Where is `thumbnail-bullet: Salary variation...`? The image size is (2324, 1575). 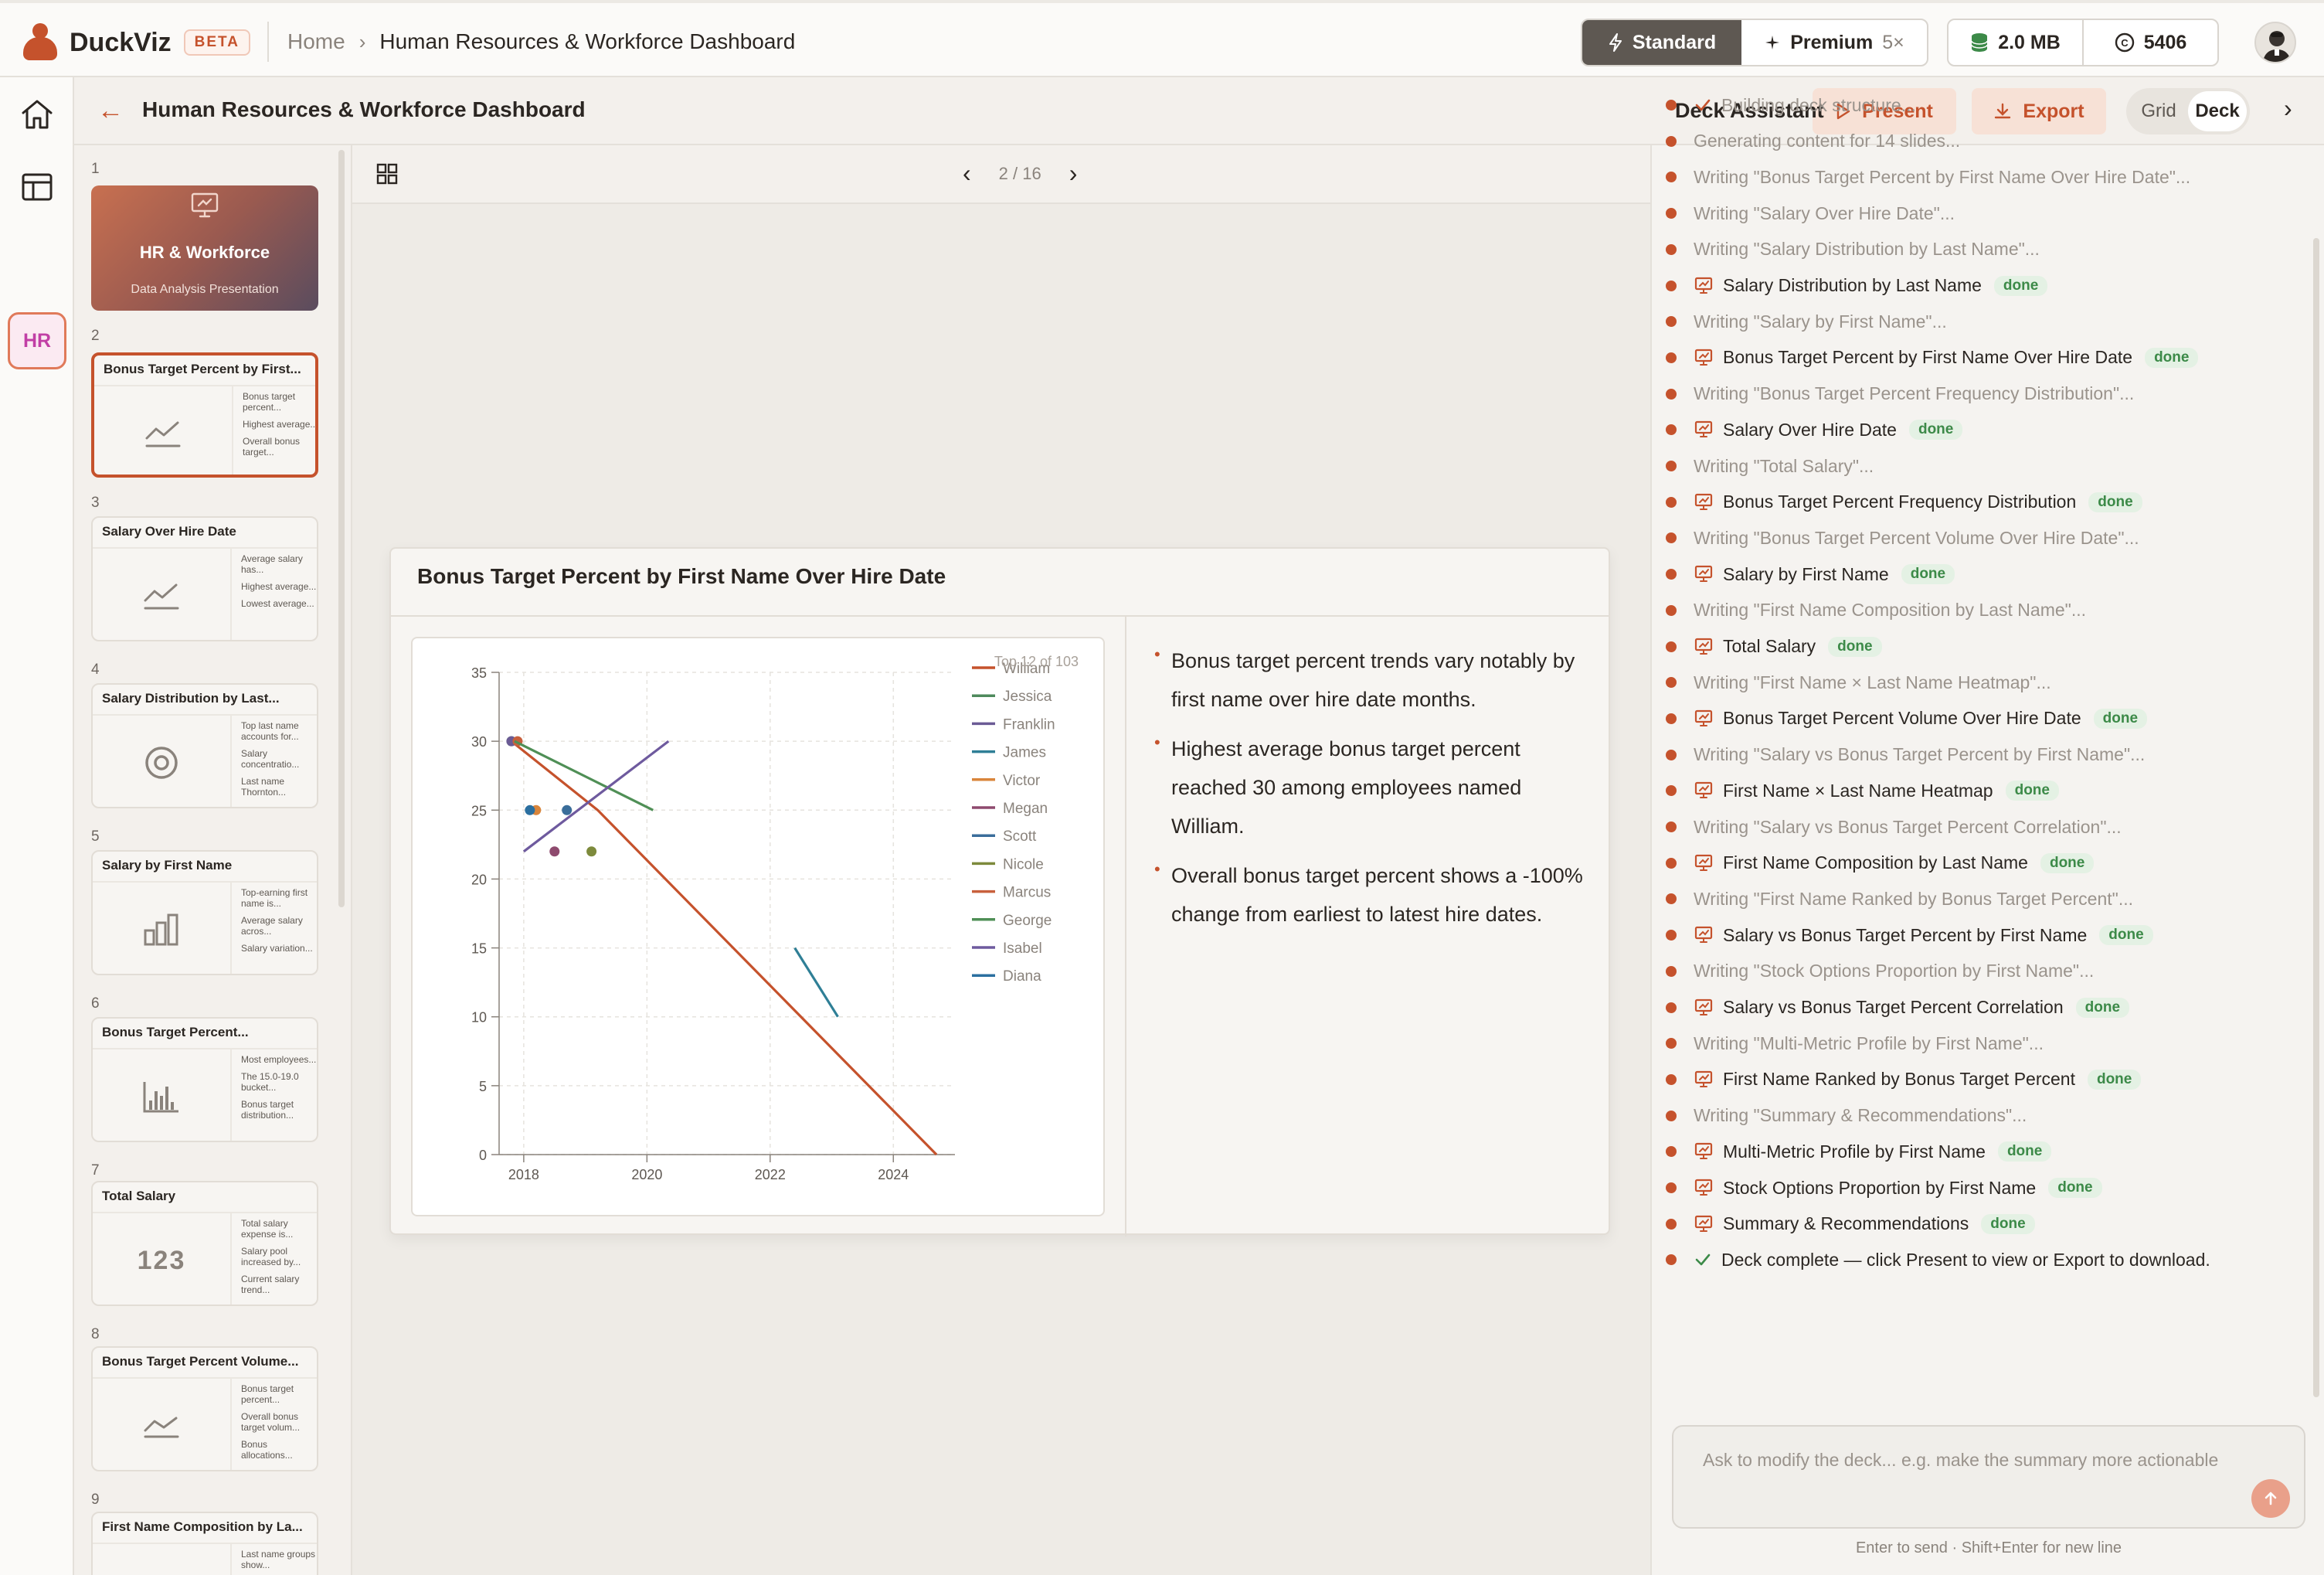
thumbnail-bullet: Salary variation... is located at coordinates (277, 948).